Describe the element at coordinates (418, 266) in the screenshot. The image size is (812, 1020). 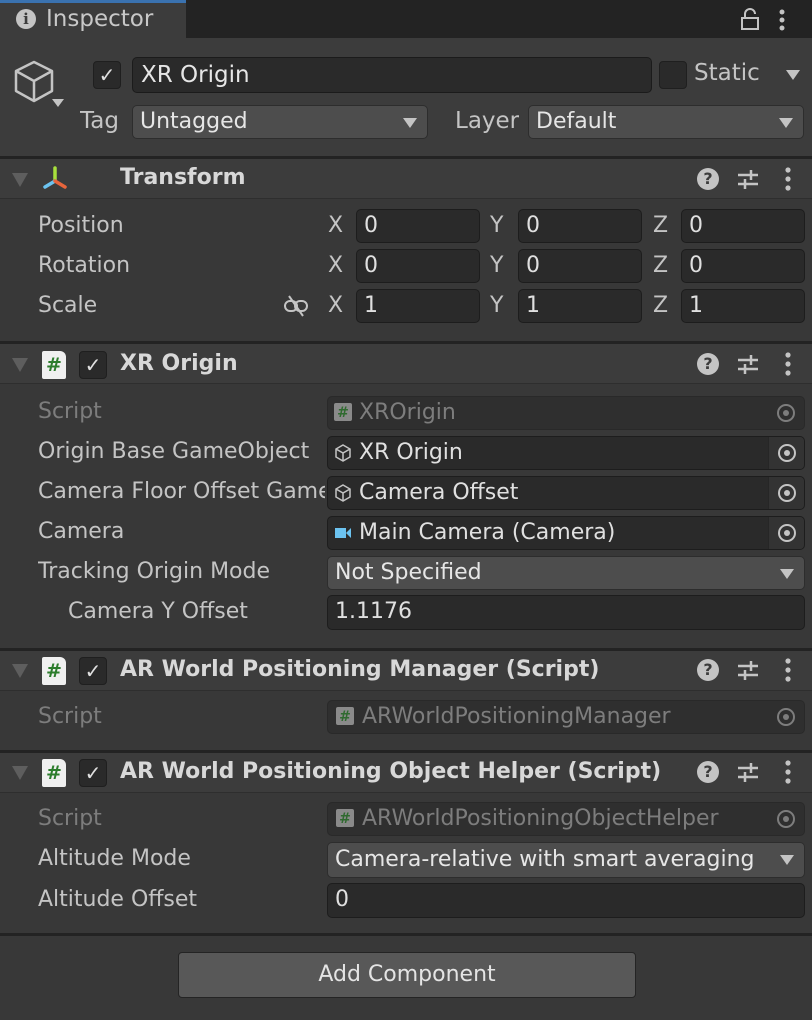
I see `rotation-x-input: 0` at that location.